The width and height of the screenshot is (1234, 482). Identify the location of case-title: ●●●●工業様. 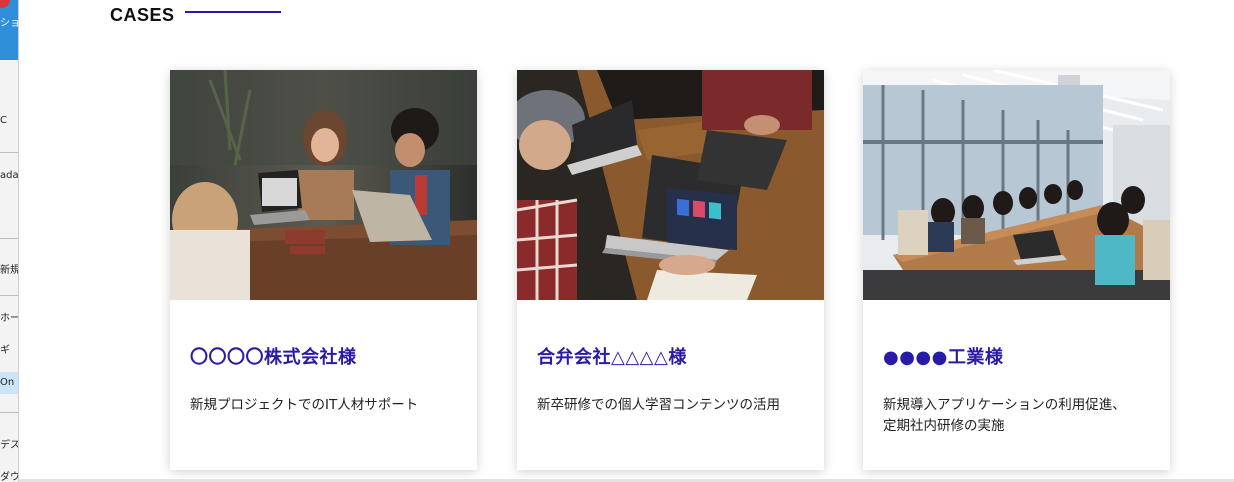
(1016, 358).